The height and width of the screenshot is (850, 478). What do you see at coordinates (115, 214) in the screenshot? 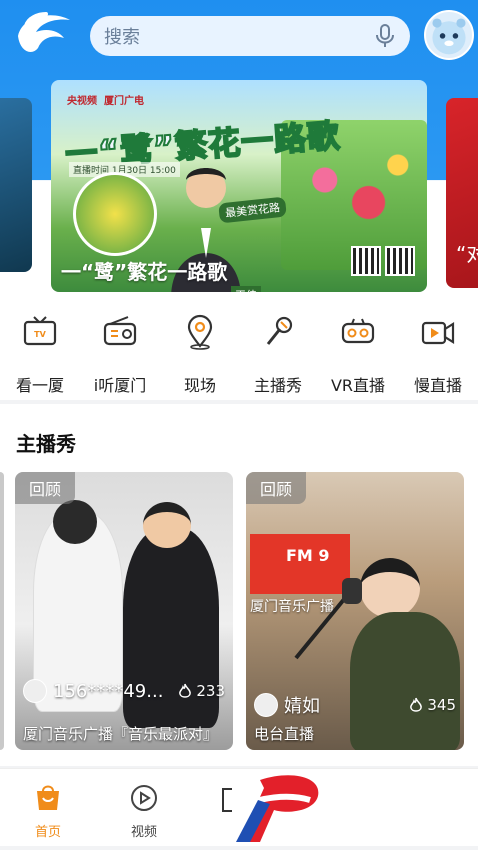
I see `banner-inset-photo` at bounding box center [115, 214].